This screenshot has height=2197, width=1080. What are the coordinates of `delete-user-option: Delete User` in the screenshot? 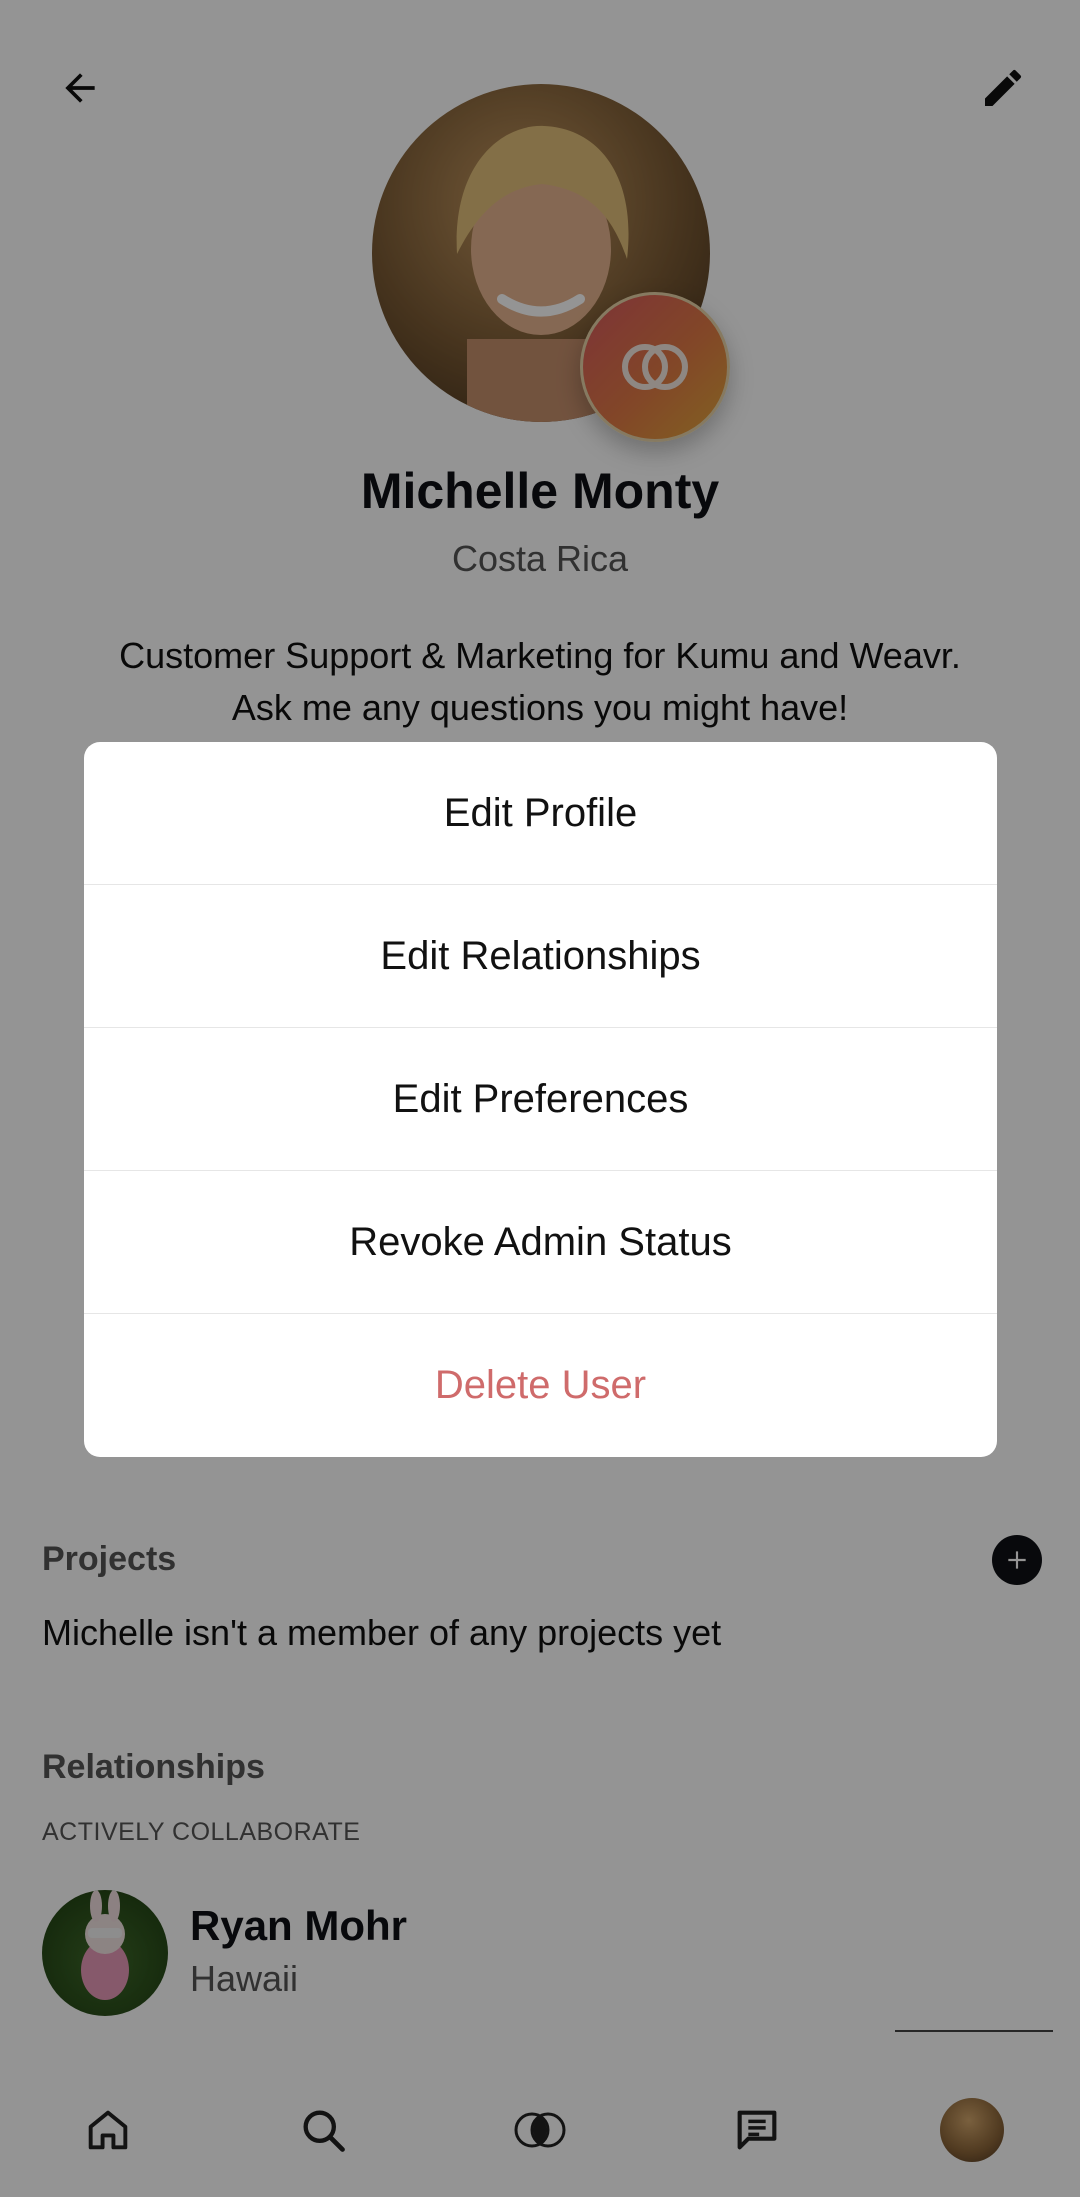 It's located at (540, 1385).